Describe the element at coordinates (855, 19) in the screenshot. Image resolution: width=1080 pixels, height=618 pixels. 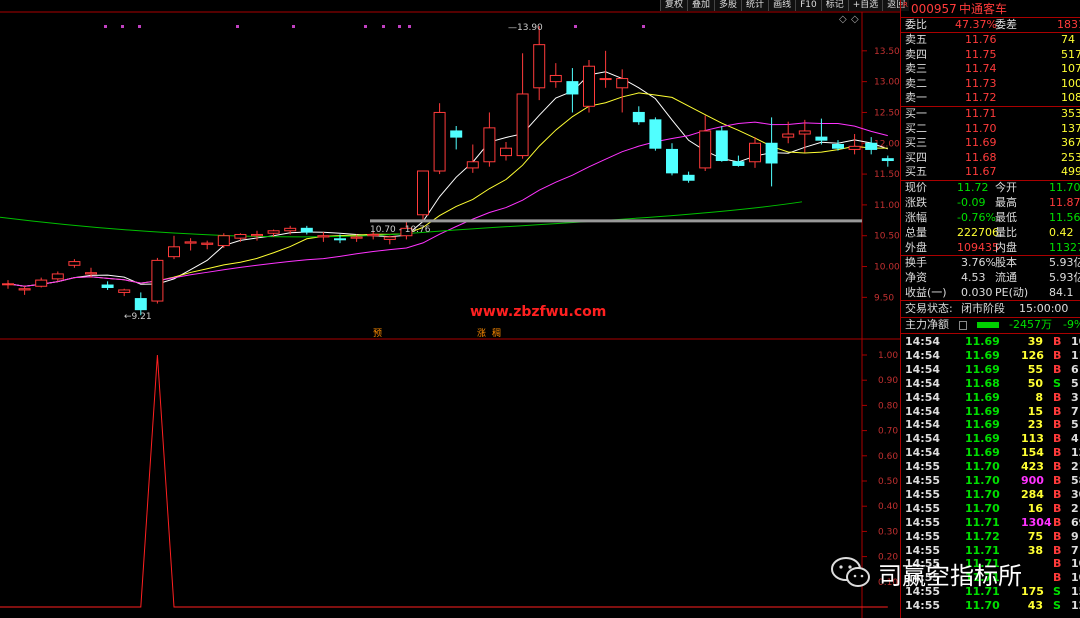
I see `diamond-icon: ◇` at that location.